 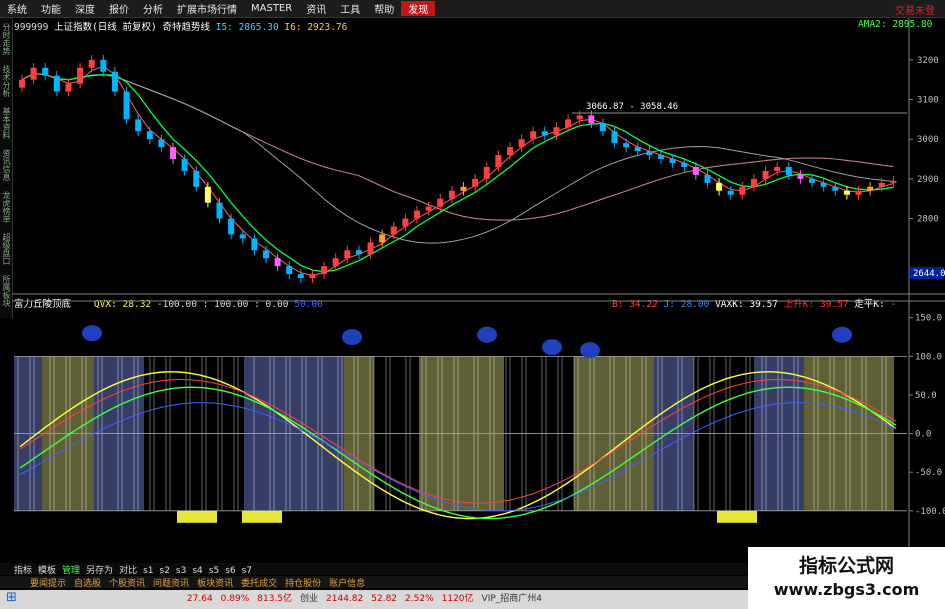 What do you see at coordinates (197, 571) in the screenshot?
I see `indicator-tab-8: s4` at bounding box center [197, 571].